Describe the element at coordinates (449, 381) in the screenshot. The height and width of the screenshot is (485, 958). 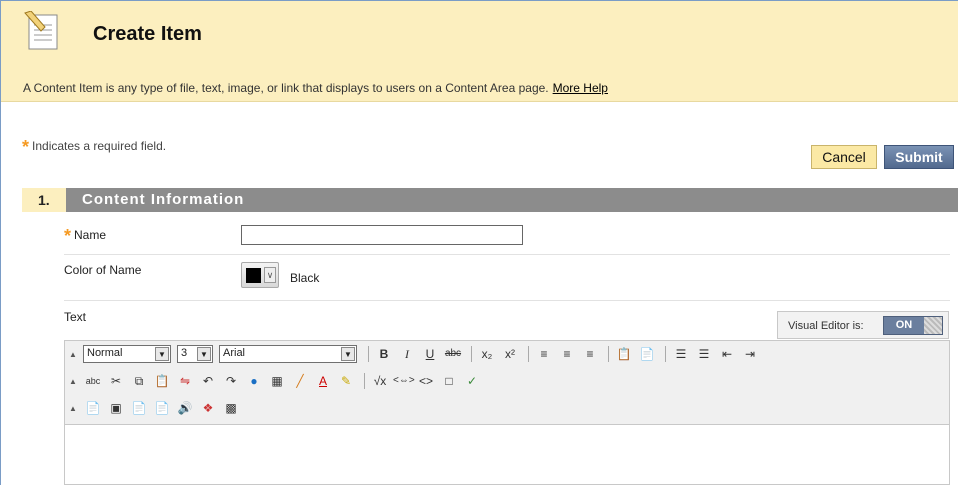
I see `fullscreen-icon: □` at that location.